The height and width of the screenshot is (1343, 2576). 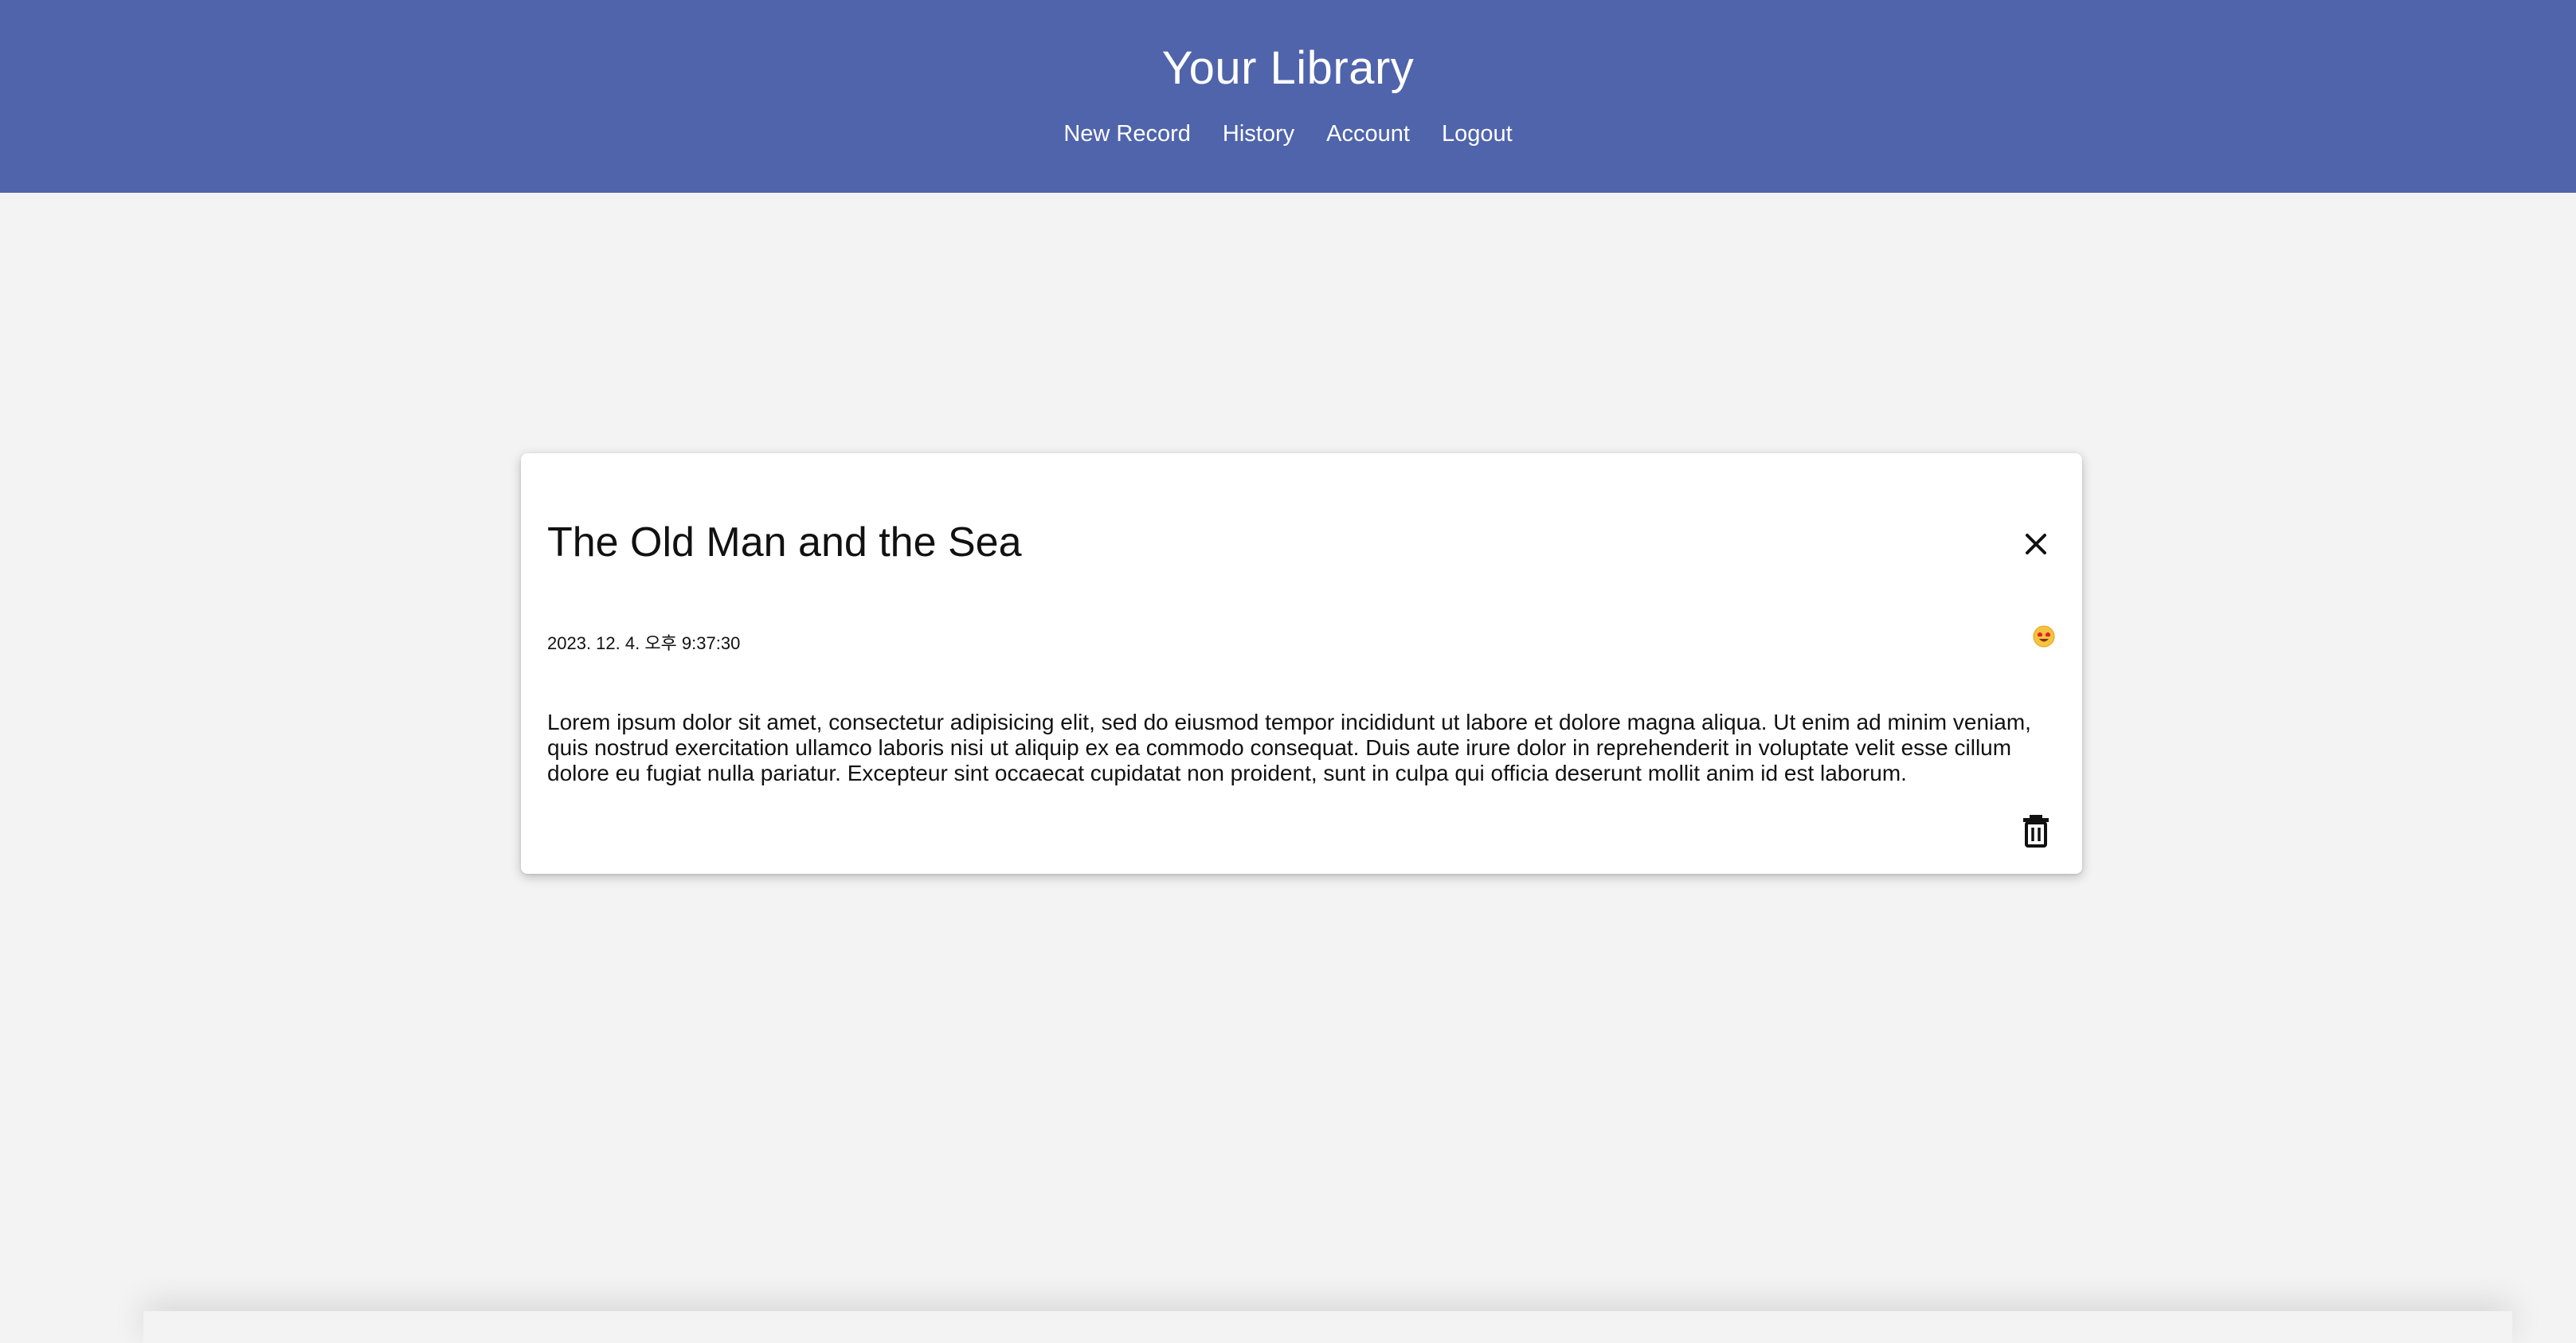 What do you see at coordinates (643, 642) in the screenshot?
I see `record-timestamp: 2023. 12. 4. 오후 9:37:30` at bounding box center [643, 642].